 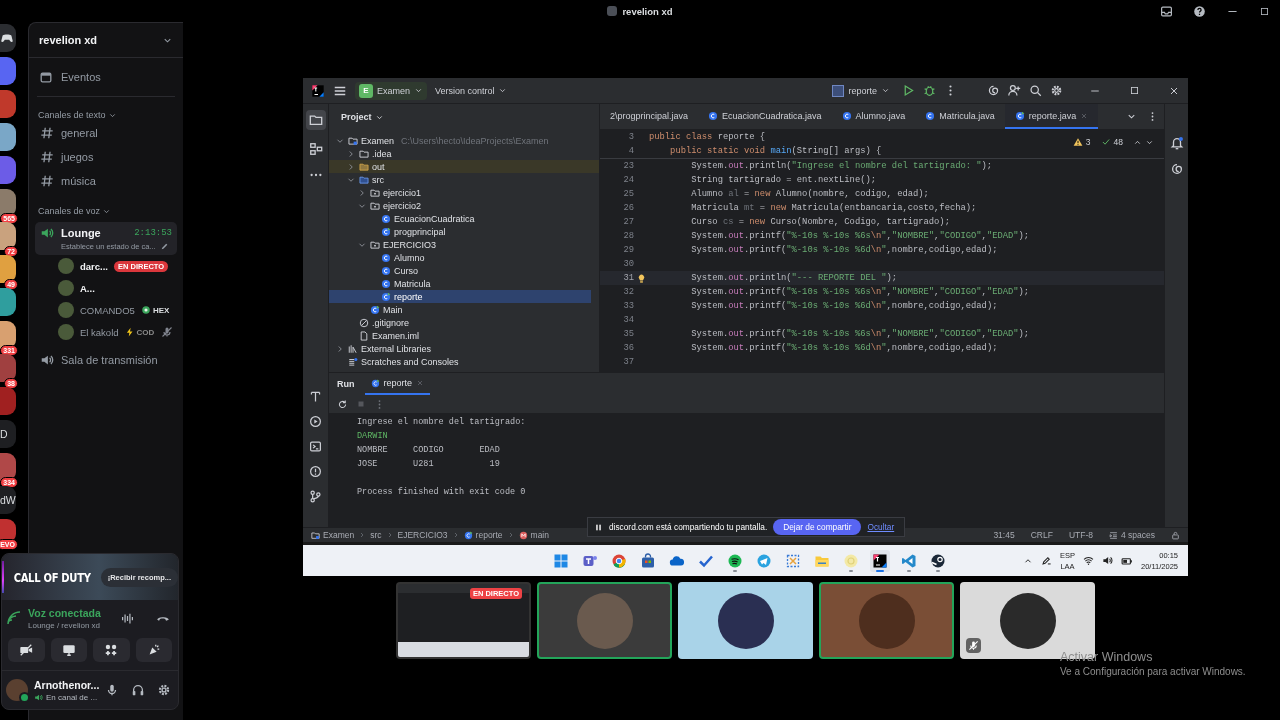 I want to click on breadcrumb-item: src, so click(x=376, y=535).